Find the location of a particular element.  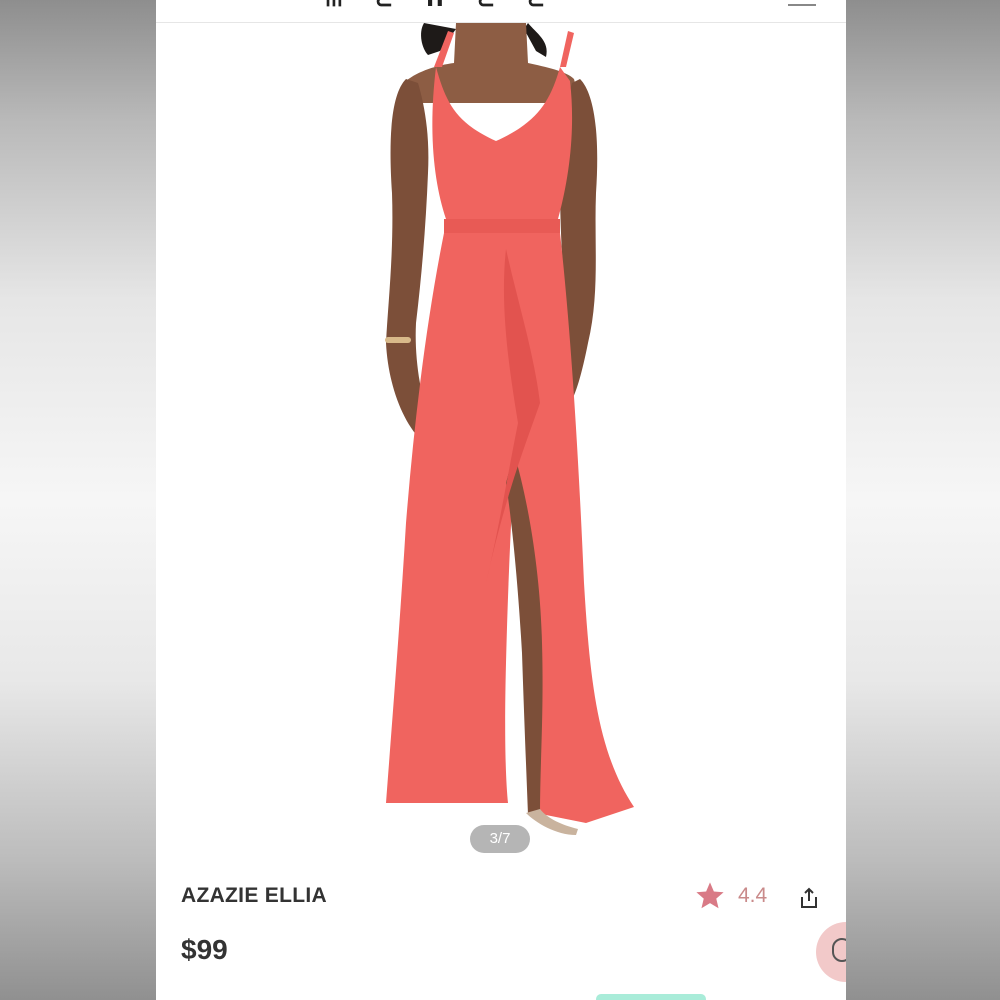

chat-icon is located at coordinates (839, 950).